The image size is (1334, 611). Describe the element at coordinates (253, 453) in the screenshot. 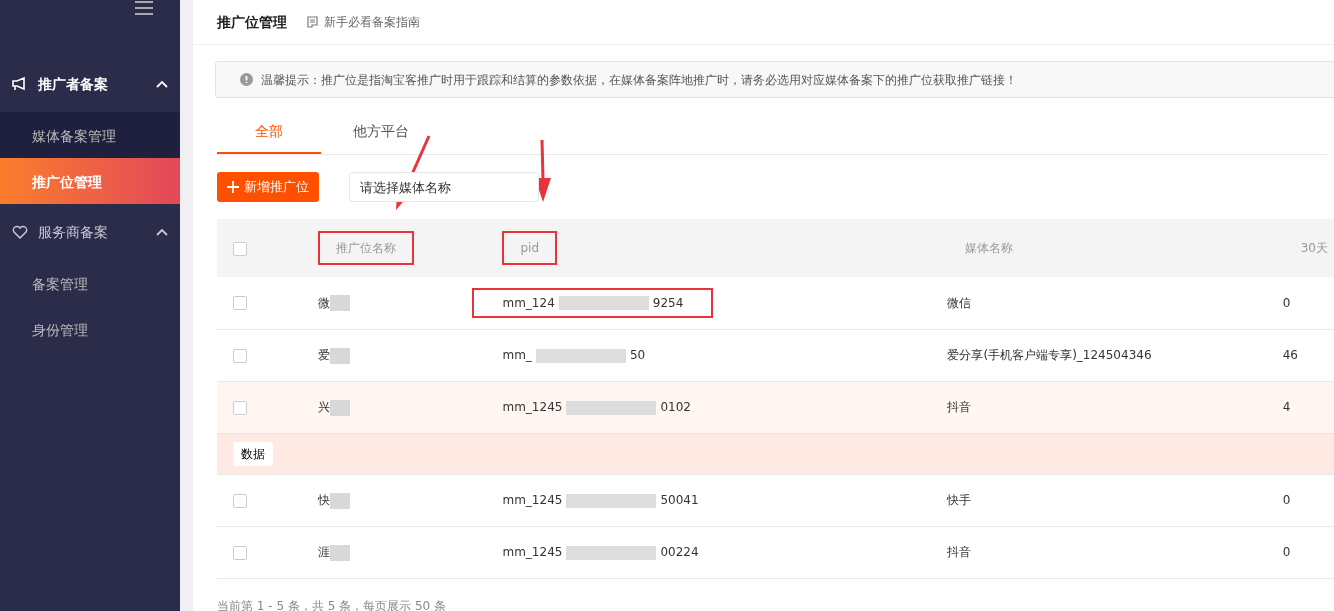

I see `data-button: 数据` at that location.